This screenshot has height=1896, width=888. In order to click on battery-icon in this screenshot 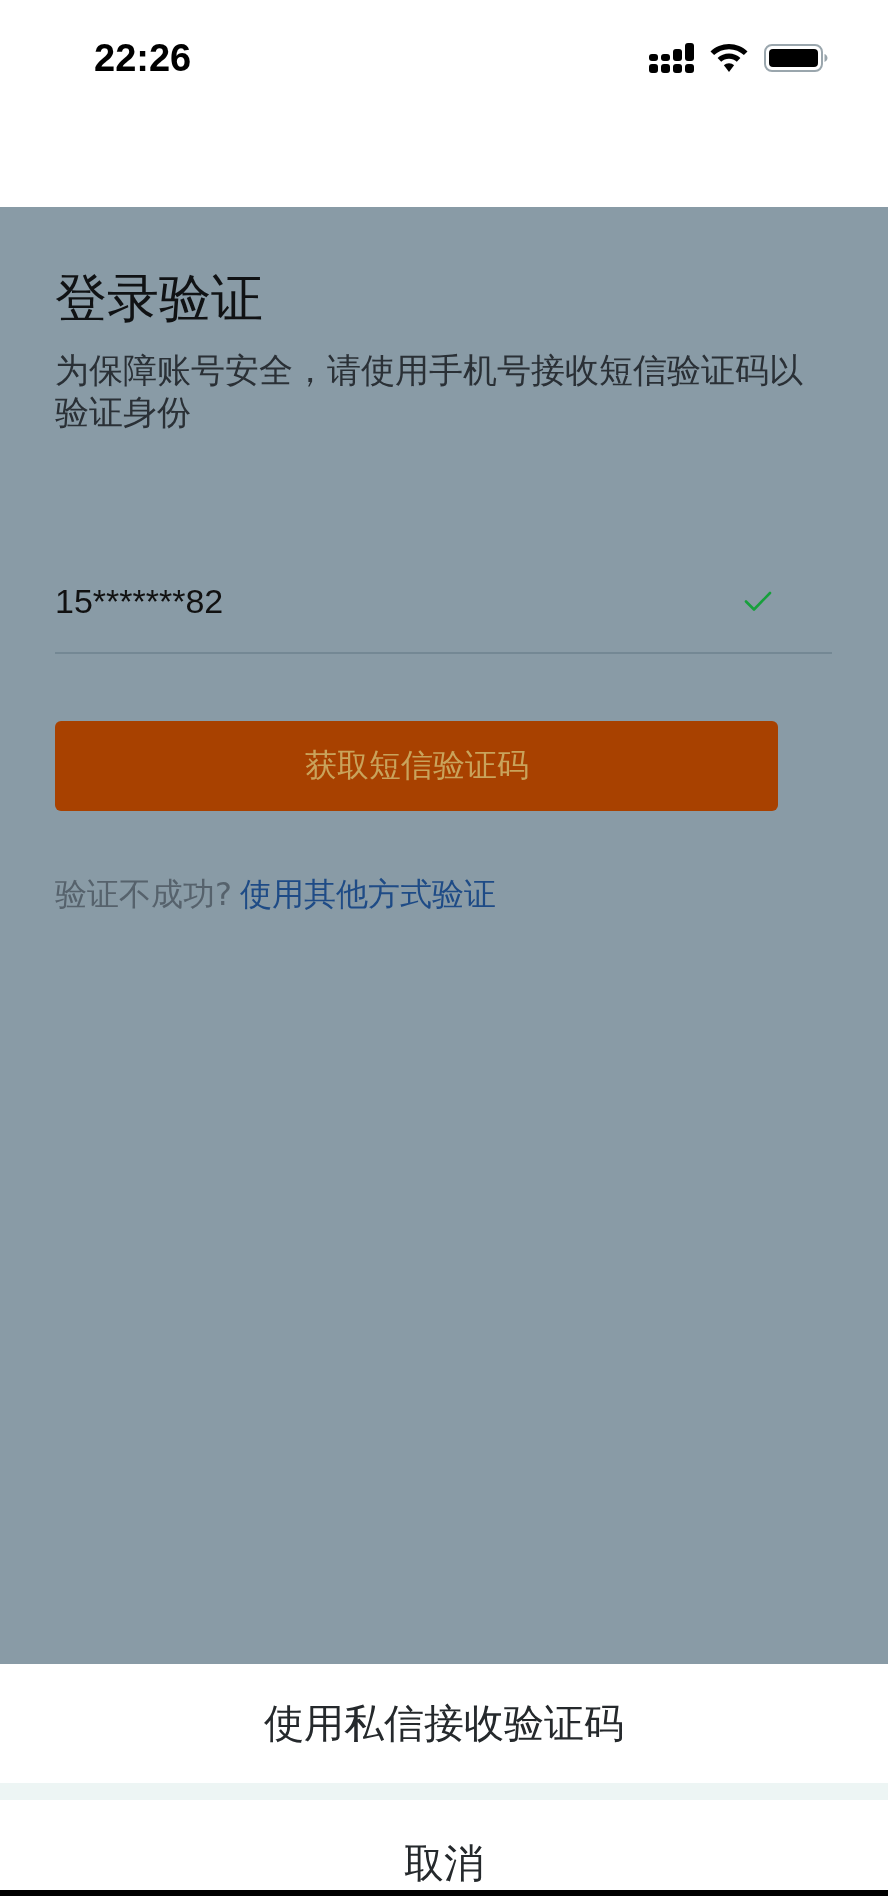, I will do `click(796, 58)`.